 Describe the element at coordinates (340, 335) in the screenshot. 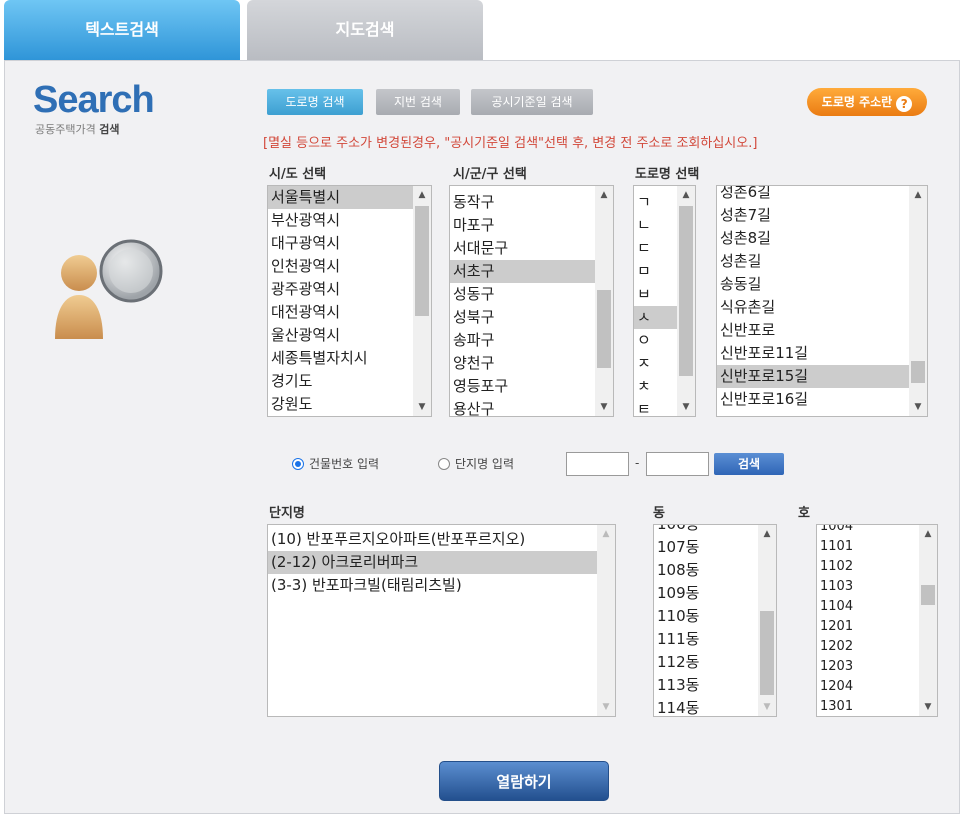

I see `list-item: 울산광역시` at that location.